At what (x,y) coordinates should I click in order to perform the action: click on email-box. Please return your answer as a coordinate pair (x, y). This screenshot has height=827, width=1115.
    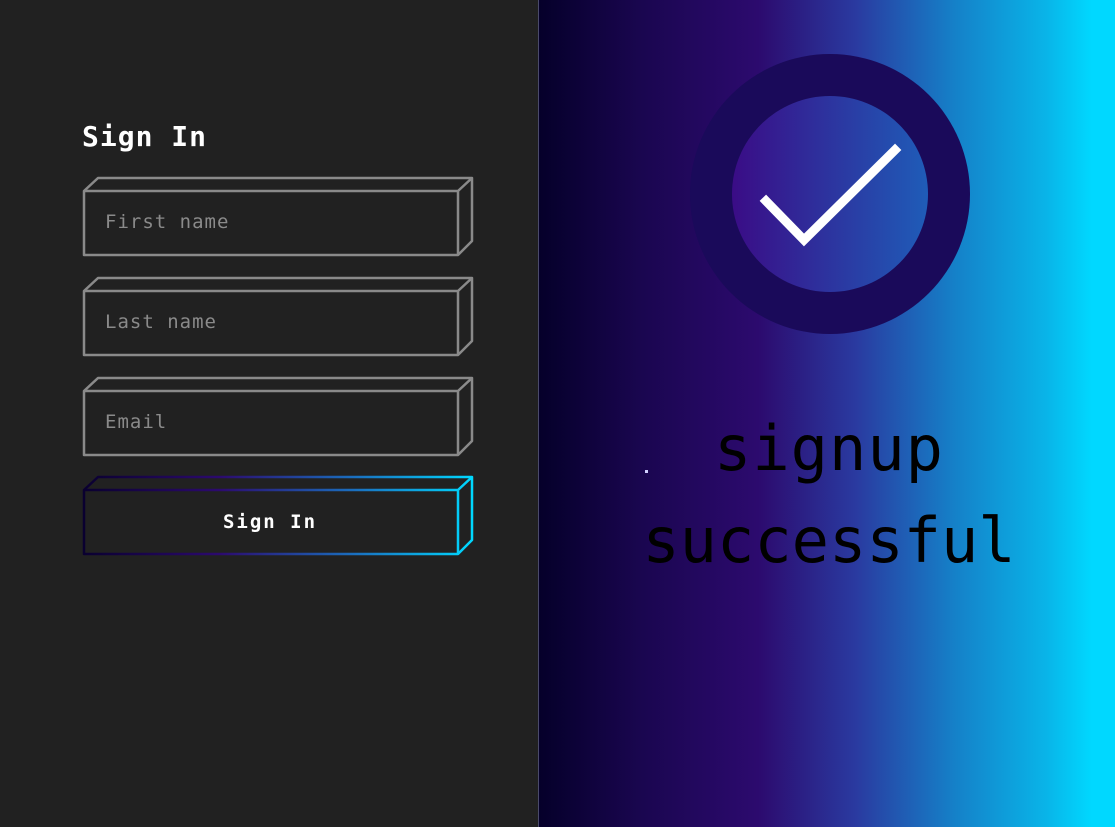
    Looking at the image, I should click on (278, 416).